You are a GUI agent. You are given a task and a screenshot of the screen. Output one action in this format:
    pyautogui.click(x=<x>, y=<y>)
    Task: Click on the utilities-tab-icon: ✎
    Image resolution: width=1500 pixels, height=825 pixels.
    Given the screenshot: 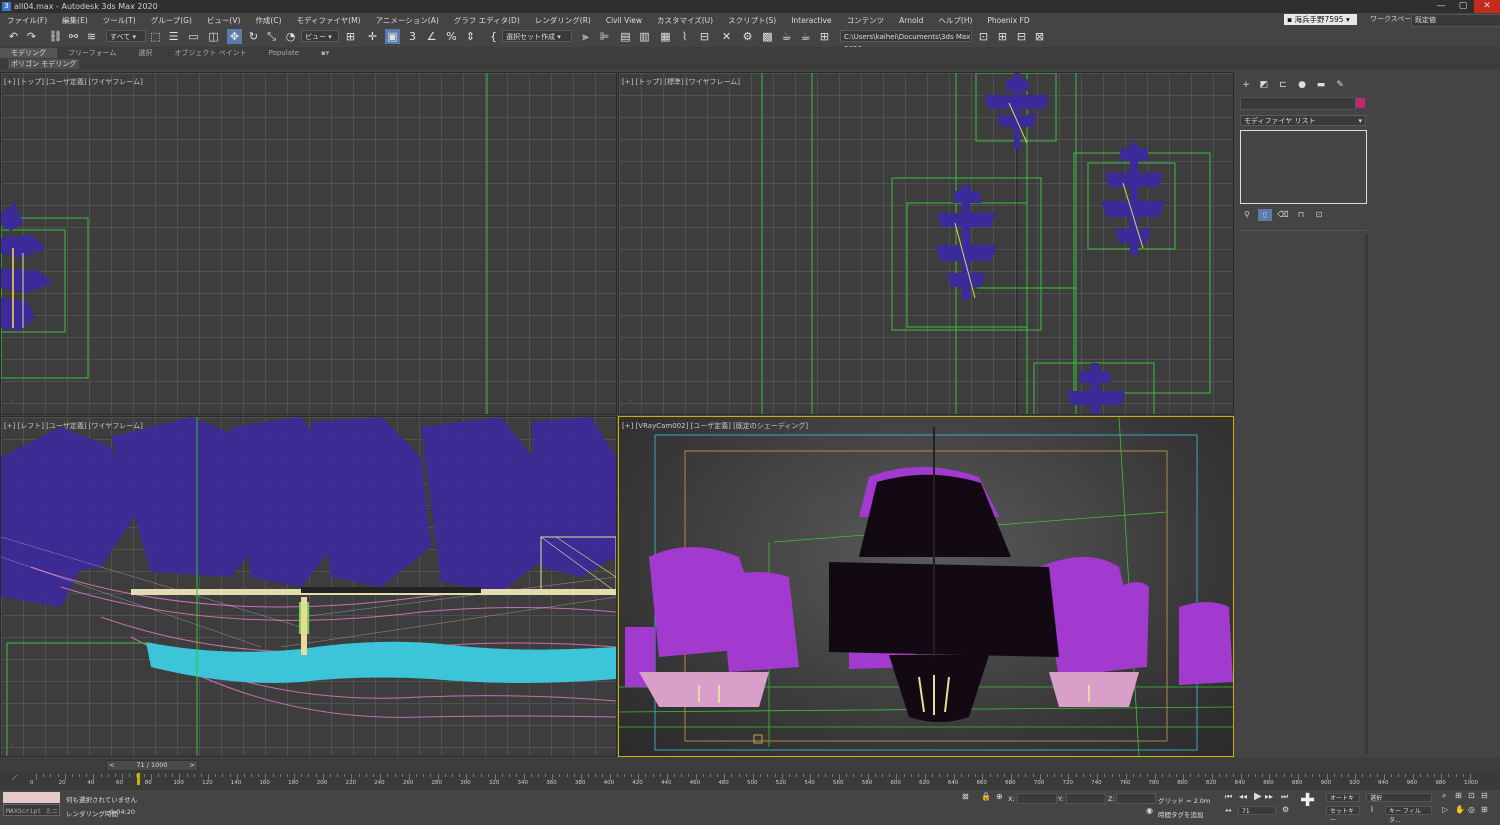 What is the action you would take?
    pyautogui.click(x=1340, y=85)
    